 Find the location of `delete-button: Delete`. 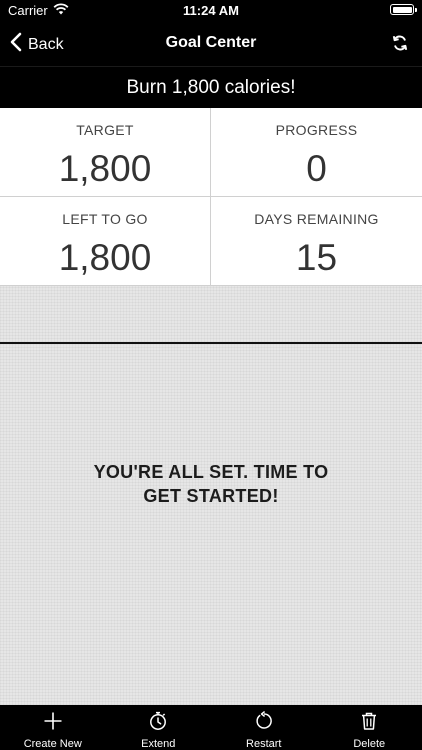

delete-button: Delete is located at coordinates (369, 727).